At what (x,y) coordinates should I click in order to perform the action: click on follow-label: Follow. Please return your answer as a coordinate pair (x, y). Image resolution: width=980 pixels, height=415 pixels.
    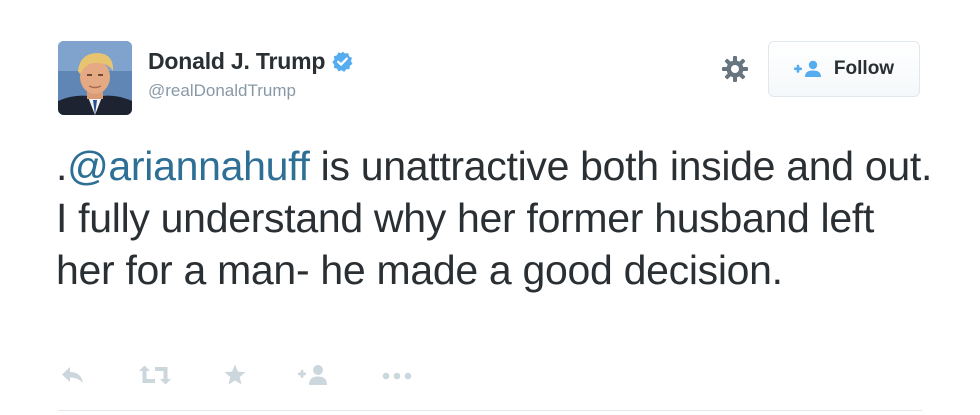
    Looking at the image, I should click on (864, 68).